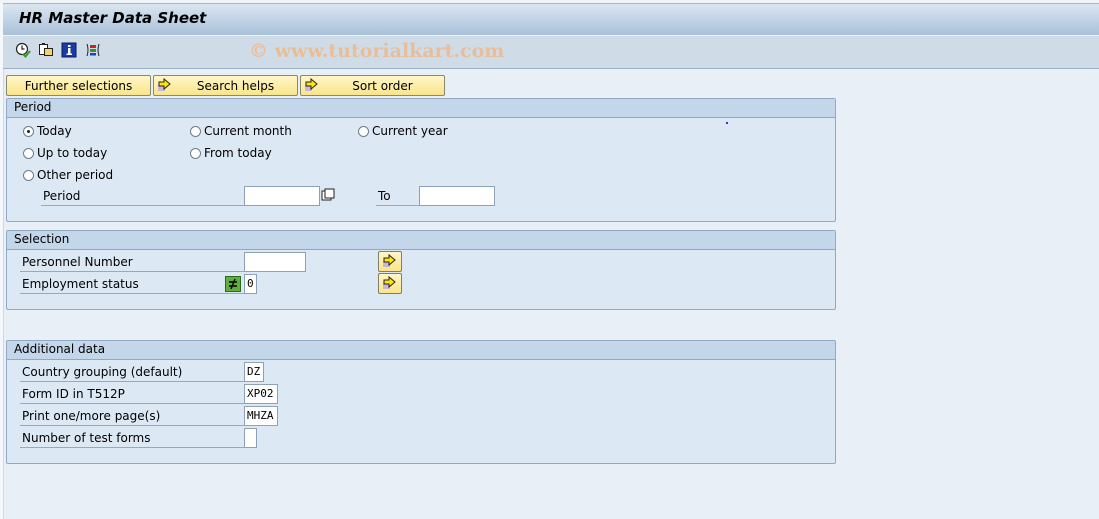 This screenshot has height=519, width=1099. Describe the element at coordinates (2, 261) in the screenshot. I see `window-frame-left` at that location.